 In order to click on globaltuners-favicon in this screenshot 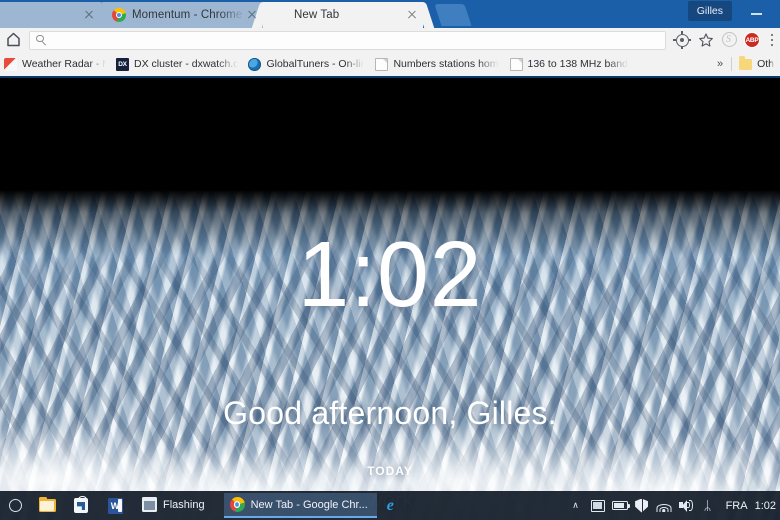, I will do `click(255, 64)`.